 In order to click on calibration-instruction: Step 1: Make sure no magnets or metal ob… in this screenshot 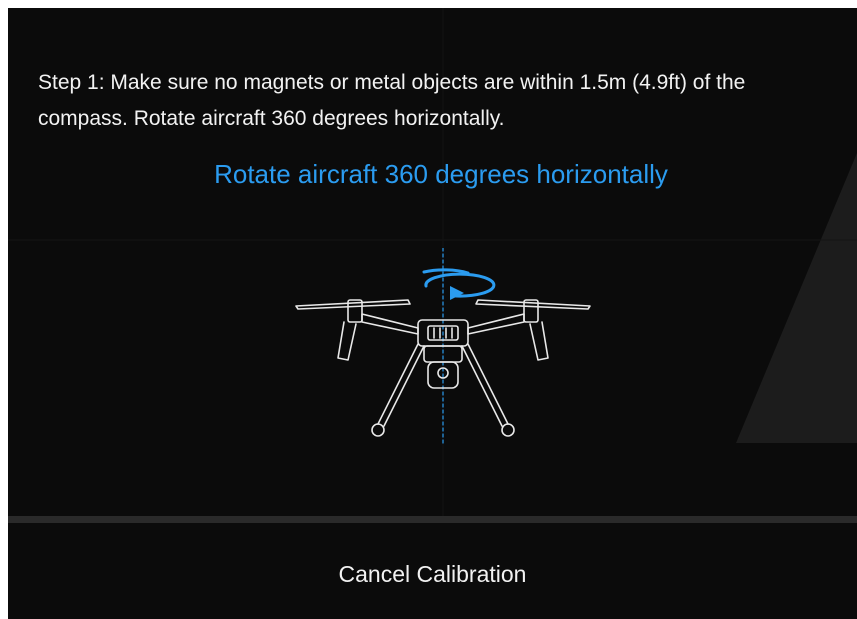, I will do `click(392, 100)`.